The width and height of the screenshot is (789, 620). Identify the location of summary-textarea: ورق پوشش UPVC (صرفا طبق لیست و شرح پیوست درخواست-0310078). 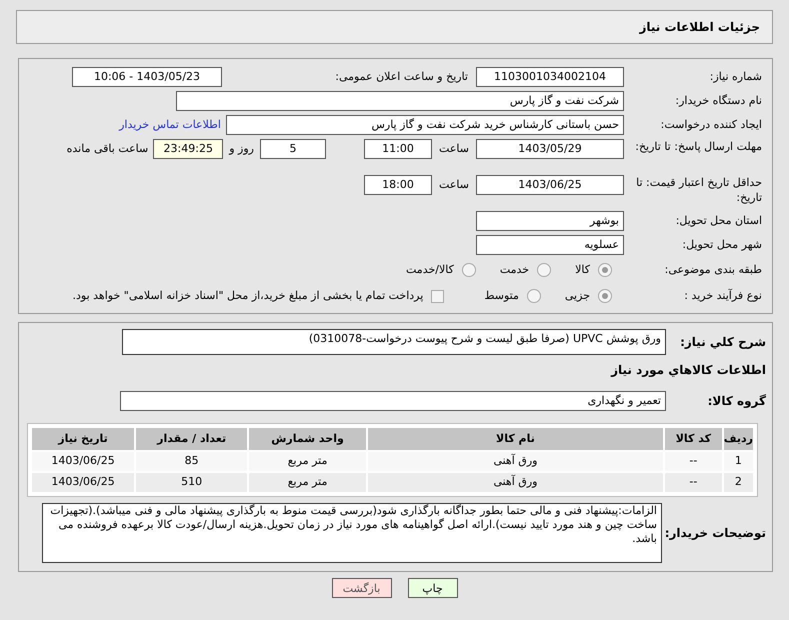
(394, 342).